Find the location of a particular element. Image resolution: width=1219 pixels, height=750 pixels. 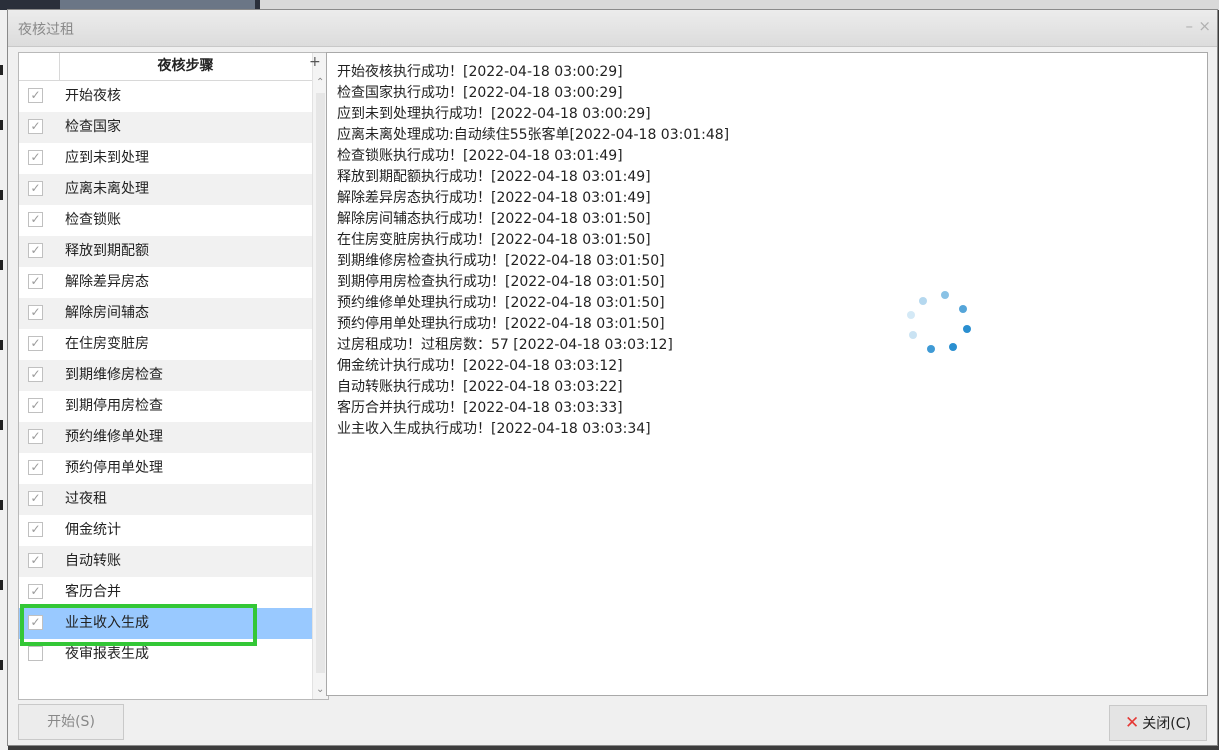

scrollbar-thumb is located at coordinates (320, 383).